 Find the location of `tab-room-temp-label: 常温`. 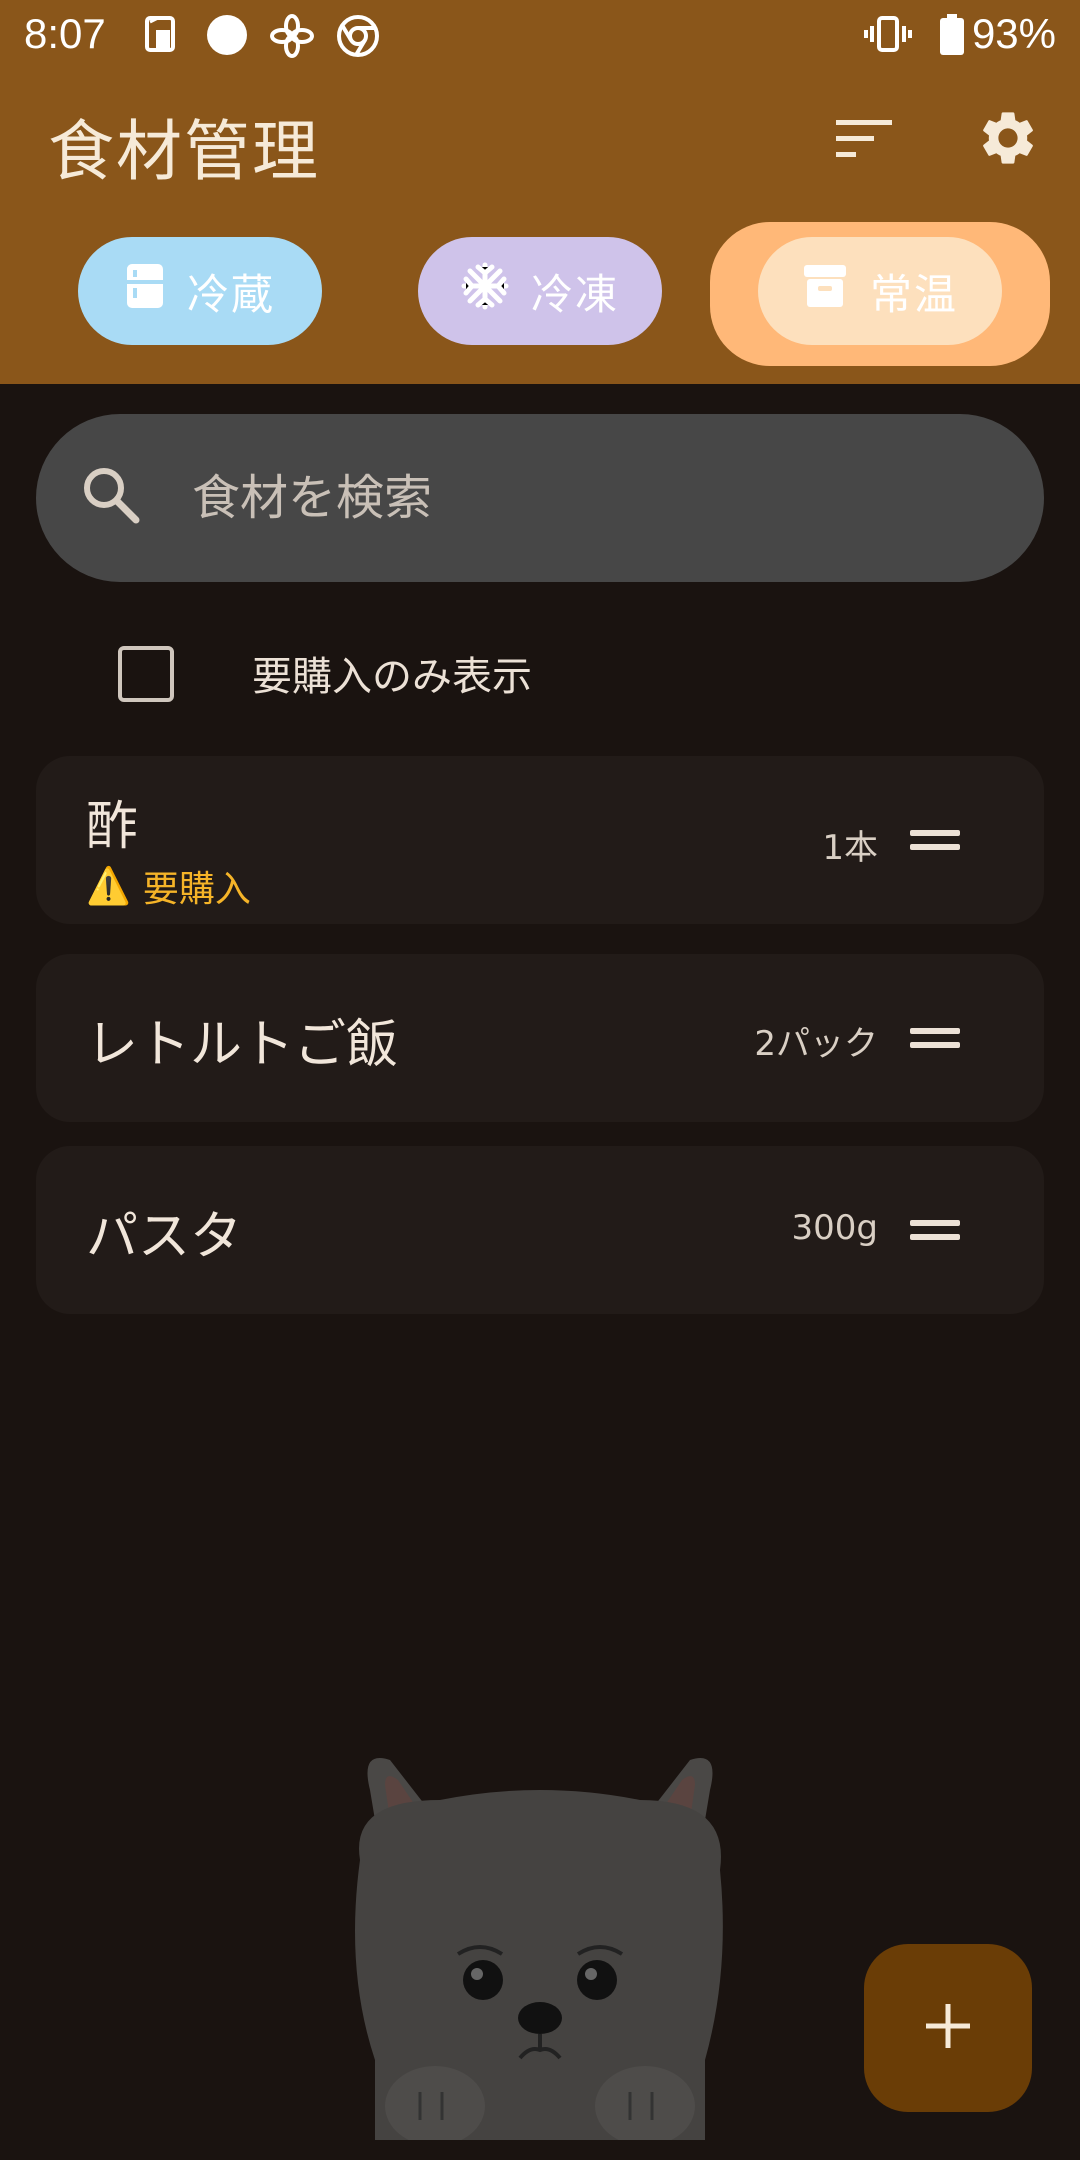

tab-room-temp-label: 常温 is located at coordinates (913, 294).